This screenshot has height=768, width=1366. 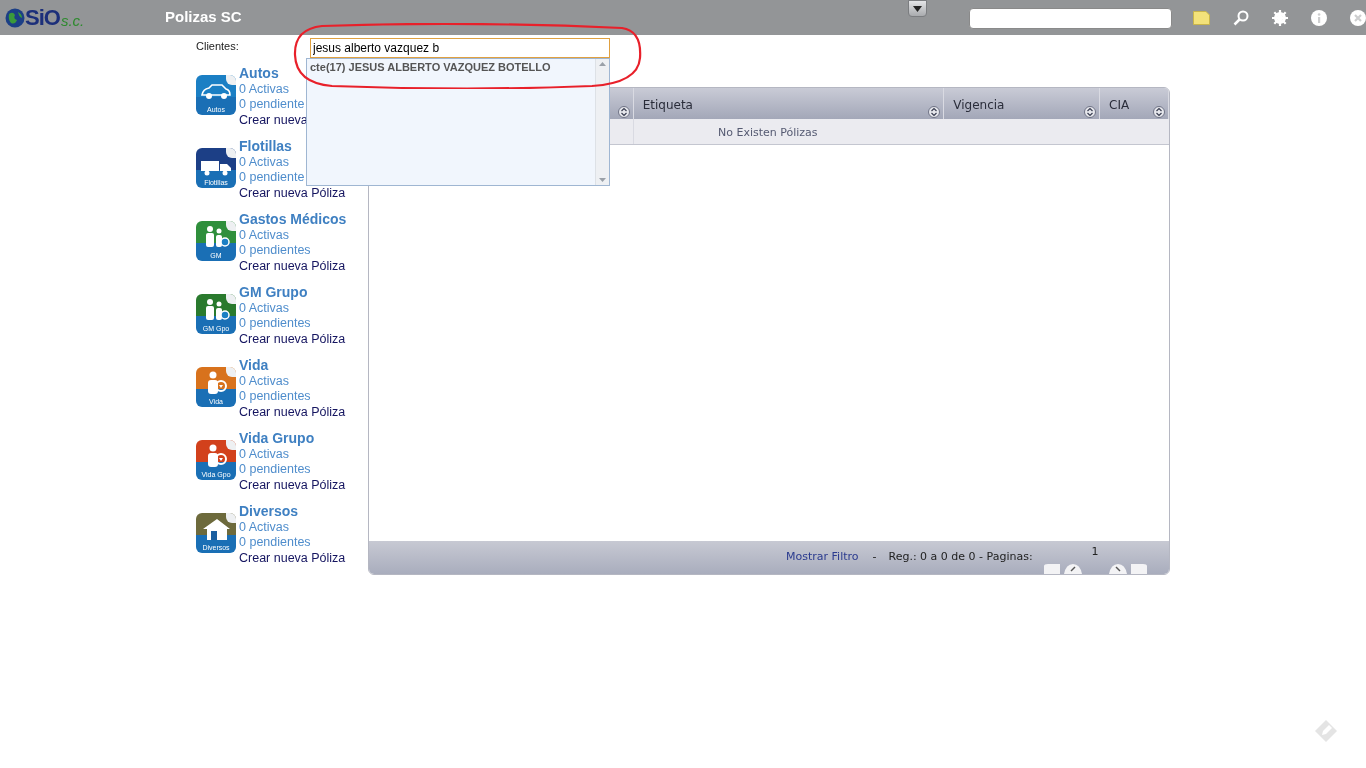 I want to click on category-title: Flotillas, so click(x=265, y=147).